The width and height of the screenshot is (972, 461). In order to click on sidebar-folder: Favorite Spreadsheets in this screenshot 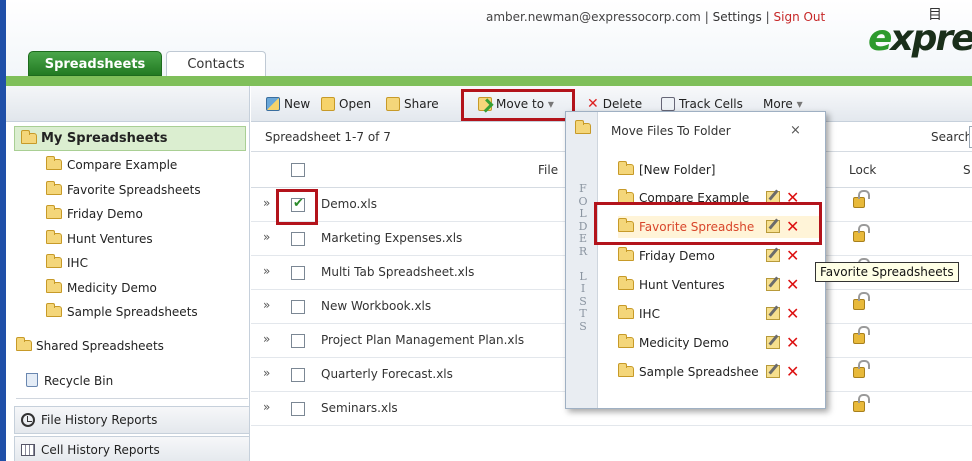, I will do `click(123, 190)`.